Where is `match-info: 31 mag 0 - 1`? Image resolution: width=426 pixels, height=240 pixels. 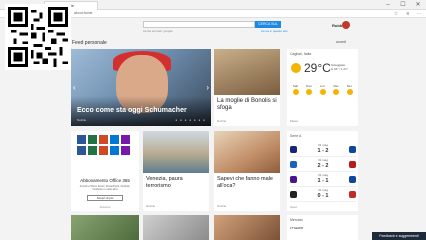 match-info: 31 mag 0 - 1 is located at coordinates (323, 193).